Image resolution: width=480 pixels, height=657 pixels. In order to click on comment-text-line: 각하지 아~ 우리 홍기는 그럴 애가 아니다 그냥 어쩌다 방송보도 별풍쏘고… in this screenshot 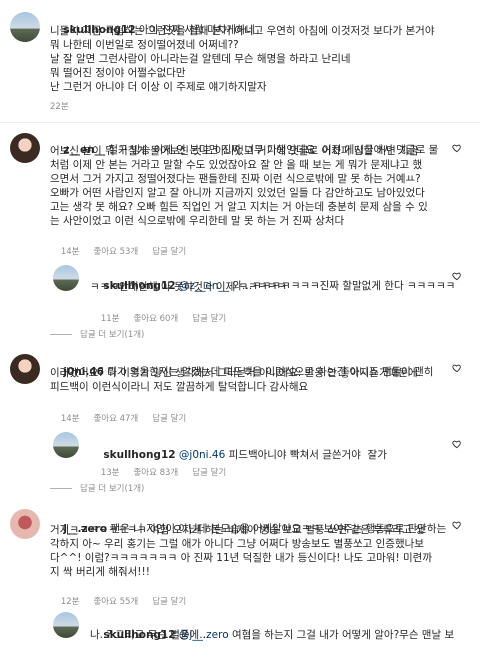, I will do `click(237, 544)`.